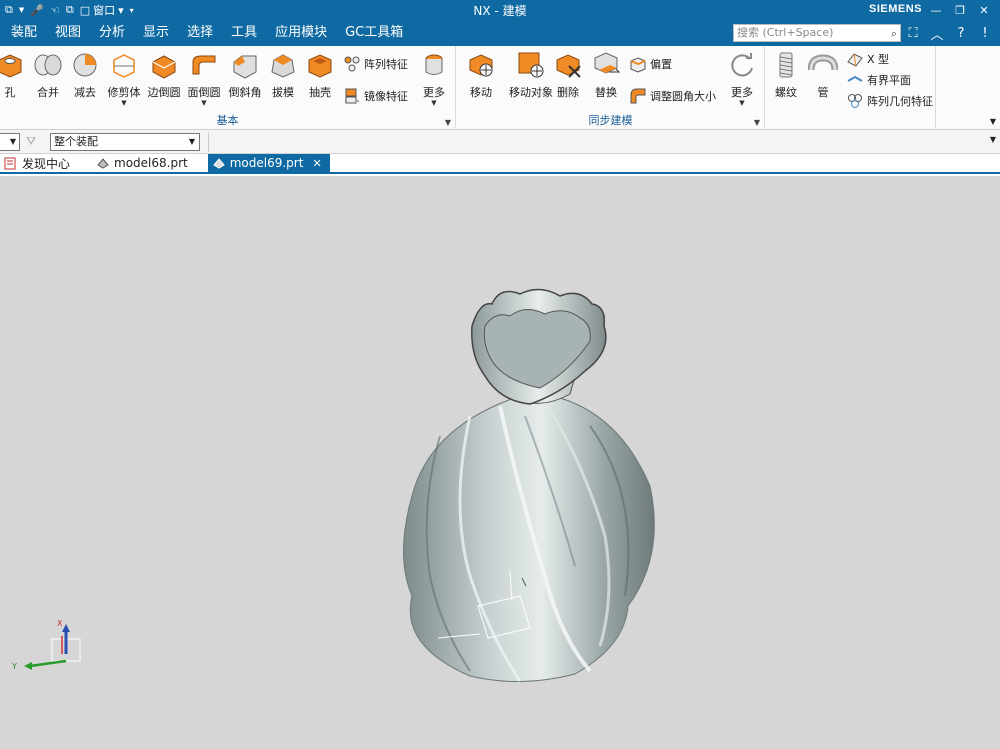 The width and height of the screenshot is (1000, 749). What do you see at coordinates (244, 33) in the screenshot?
I see `menu-tools: 工具` at bounding box center [244, 33].